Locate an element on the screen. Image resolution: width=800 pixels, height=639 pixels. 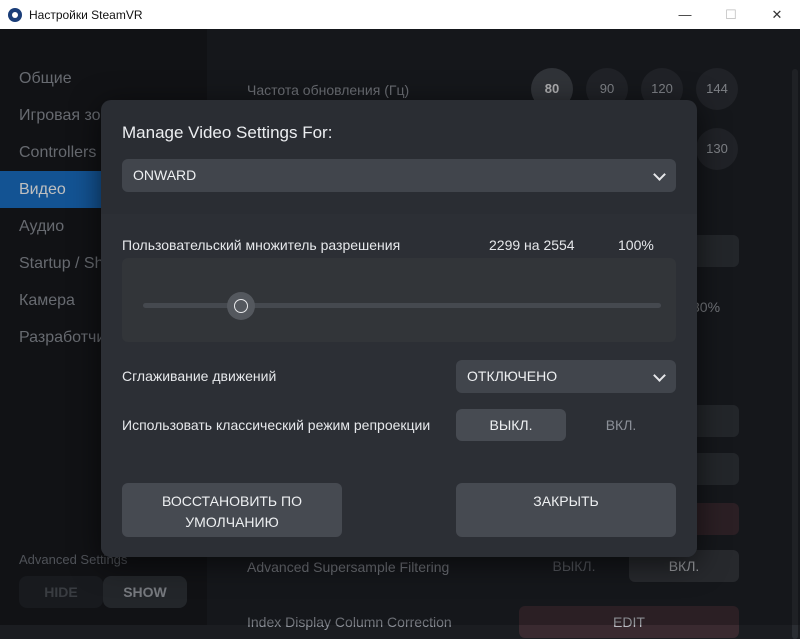
reprojection-off-button: ВЫКЛ. is located at coordinates (511, 425).